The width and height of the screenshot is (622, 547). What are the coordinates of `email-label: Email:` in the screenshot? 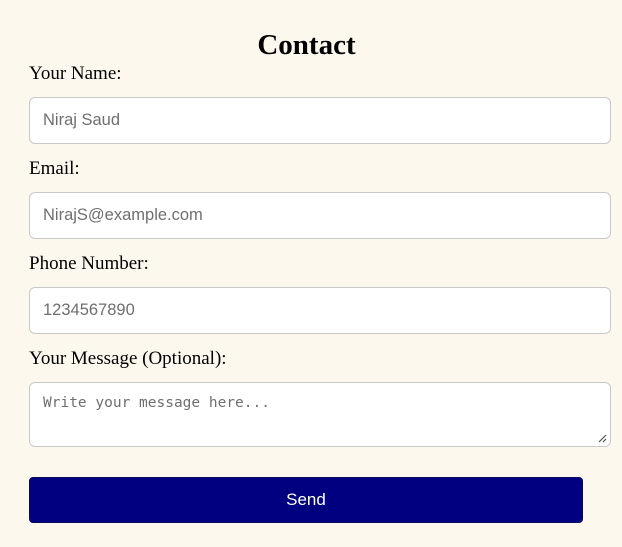 It's located at (54, 168).